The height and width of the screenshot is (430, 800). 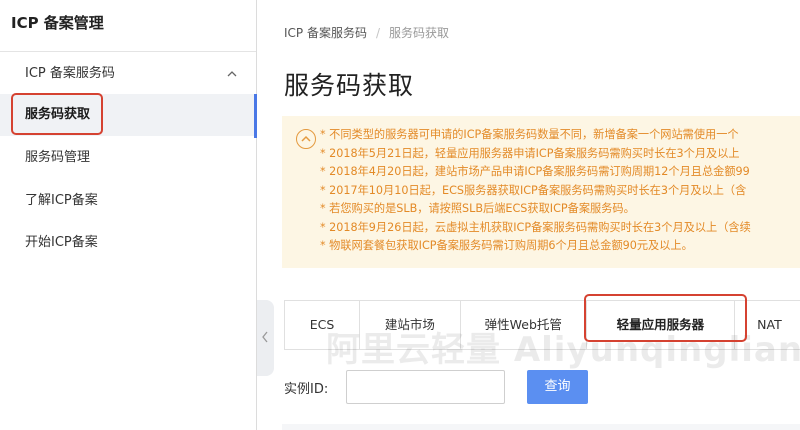 What do you see at coordinates (57, 114) in the screenshot?
I see `highlight-box-sidebar` at bounding box center [57, 114].